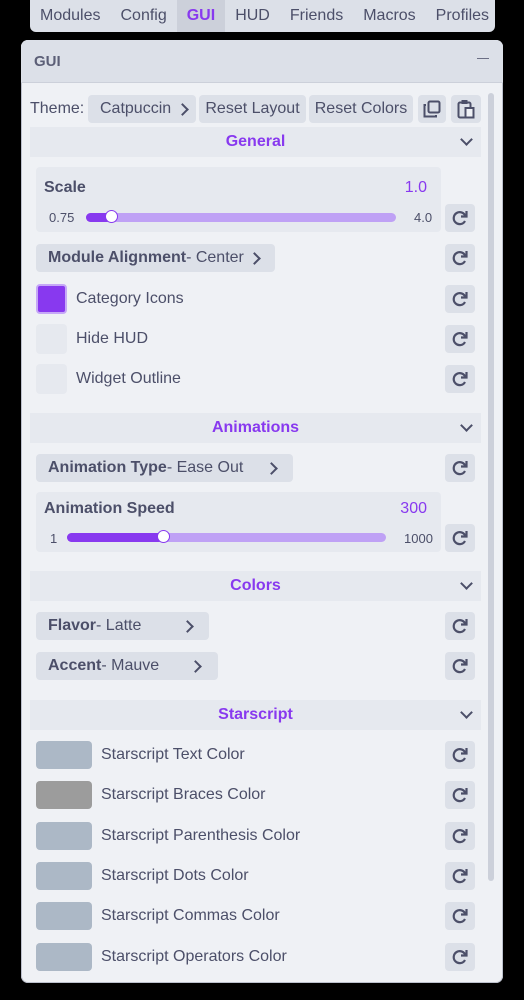  What do you see at coordinates (175, 875) in the screenshot?
I see `starscript-dots-color-label: Starscript Dots Color` at bounding box center [175, 875].